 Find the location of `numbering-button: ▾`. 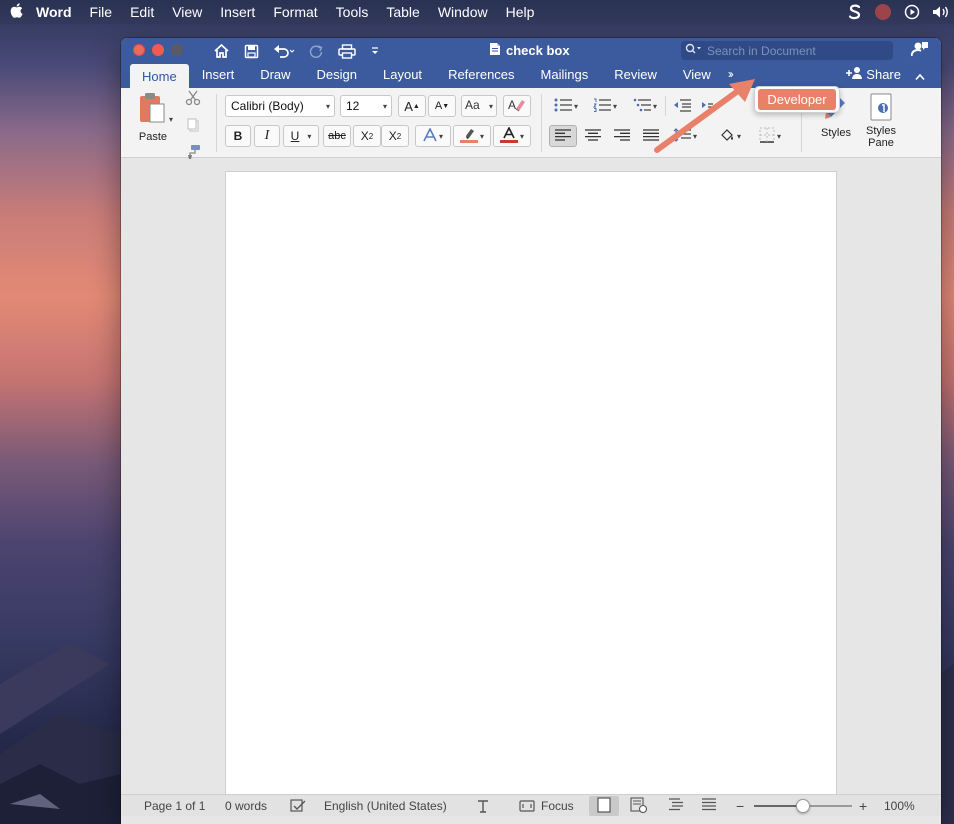

numbering-button: ▾ is located at coordinates (605, 106).